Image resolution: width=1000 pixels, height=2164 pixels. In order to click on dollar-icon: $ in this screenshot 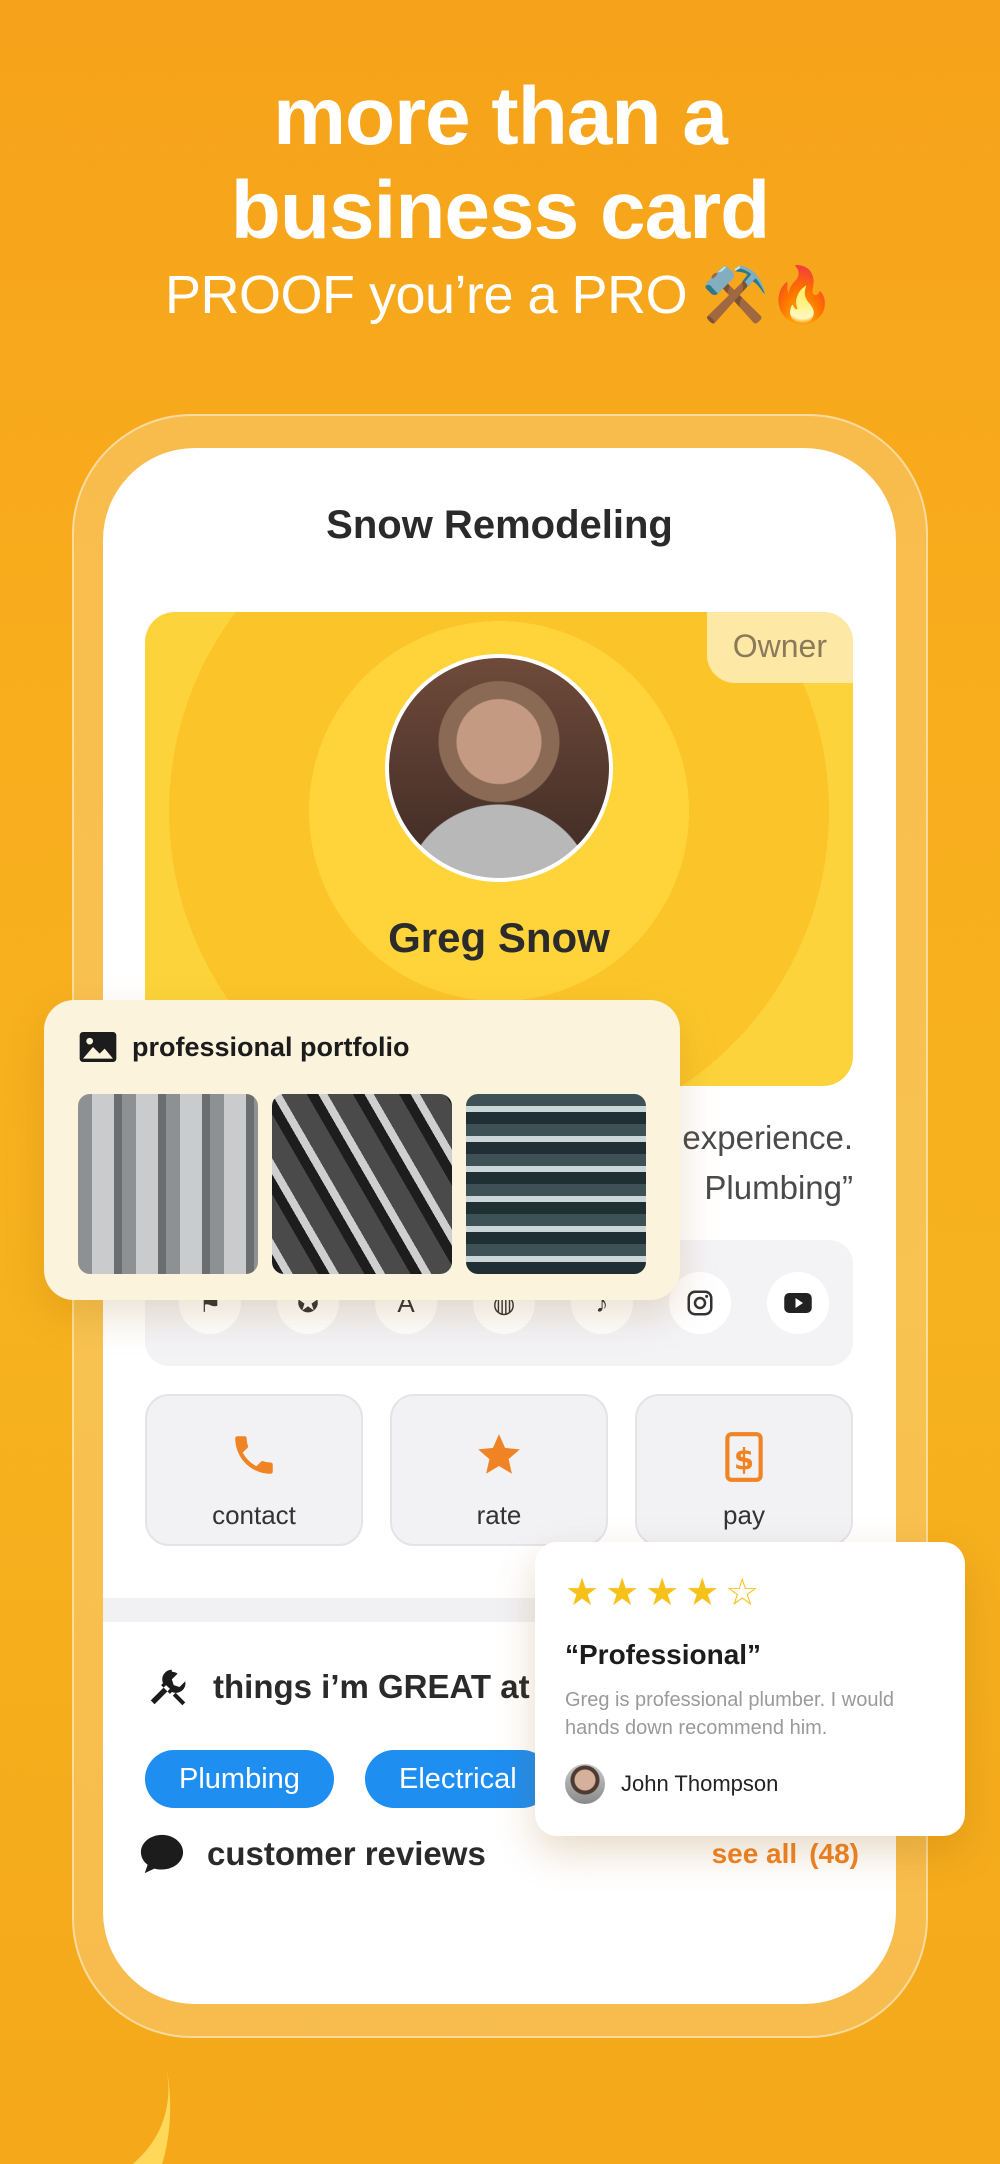, I will do `click(744, 1463)`.